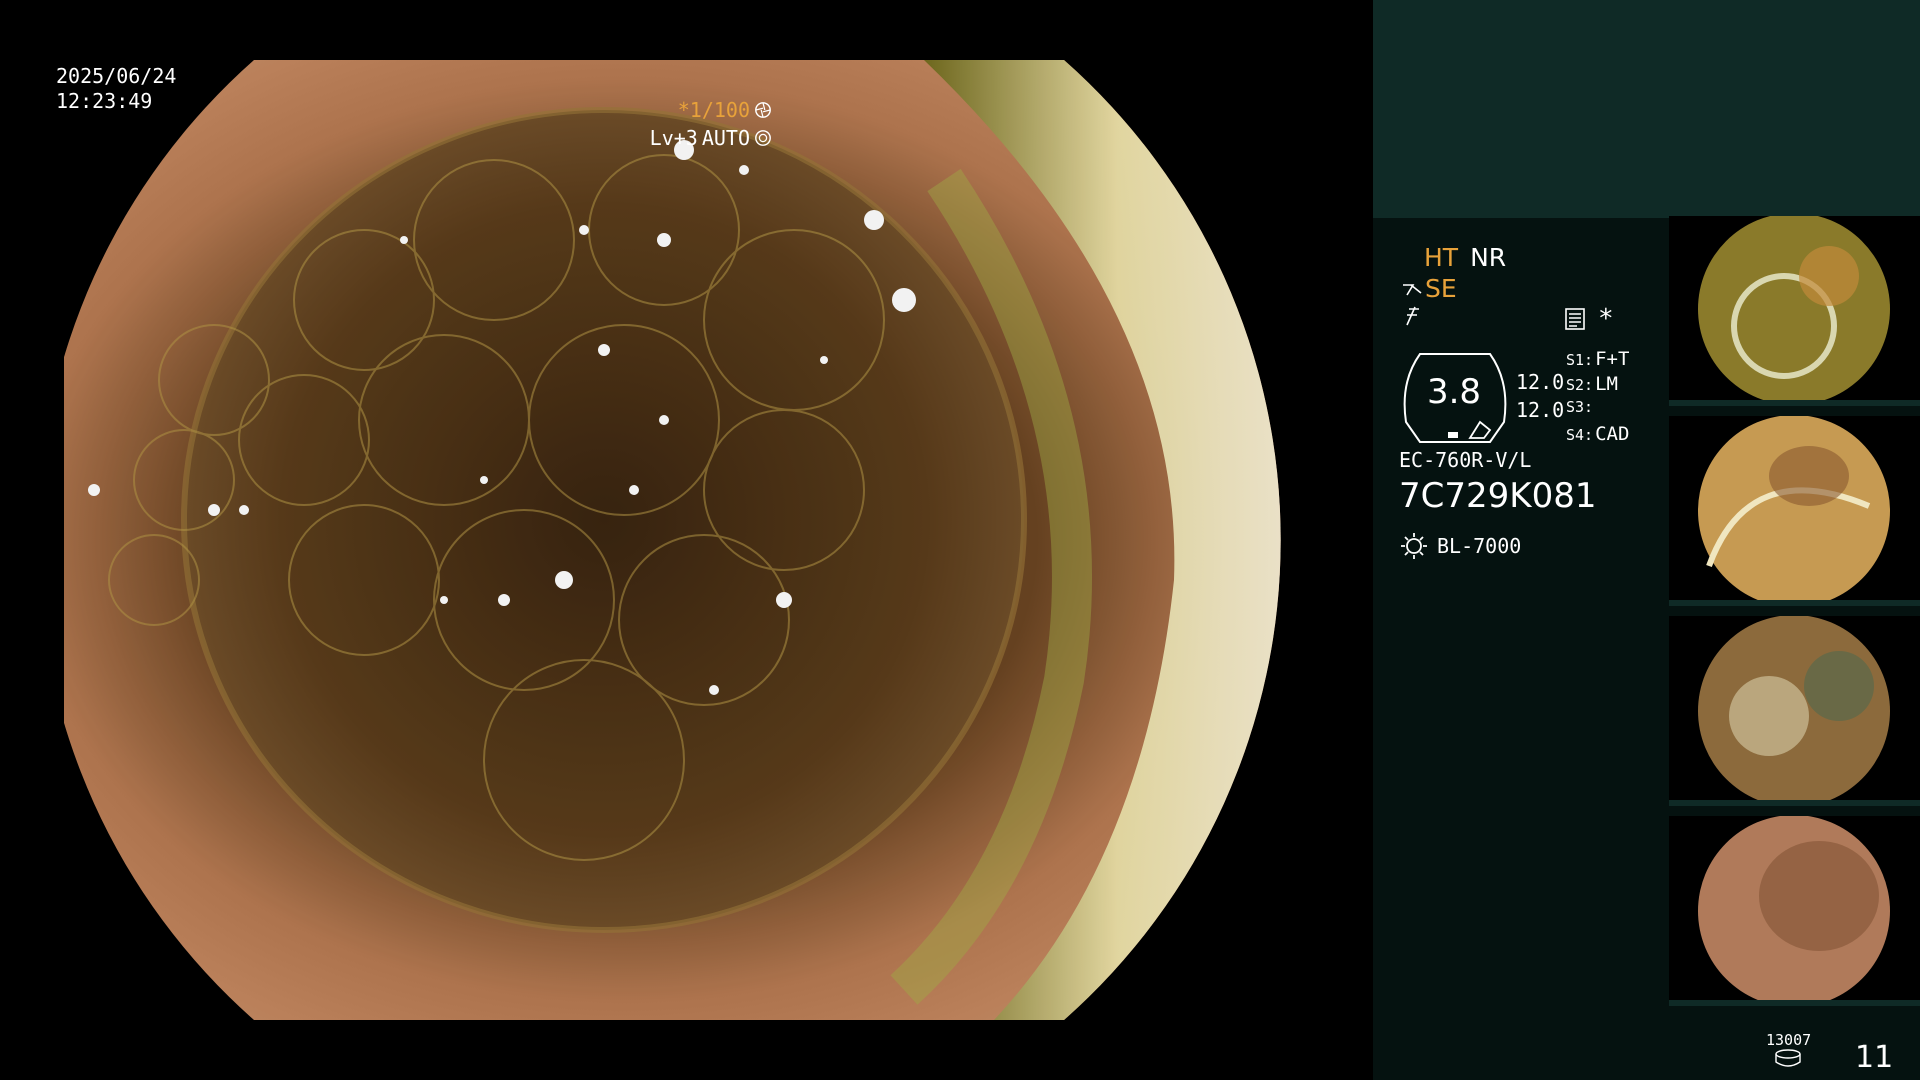 The width and height of the screenshot is (1920, 1080). Describe the element at coordinates (1580, 385) in the screenshot. I see `slot-key: S2:` at that location.